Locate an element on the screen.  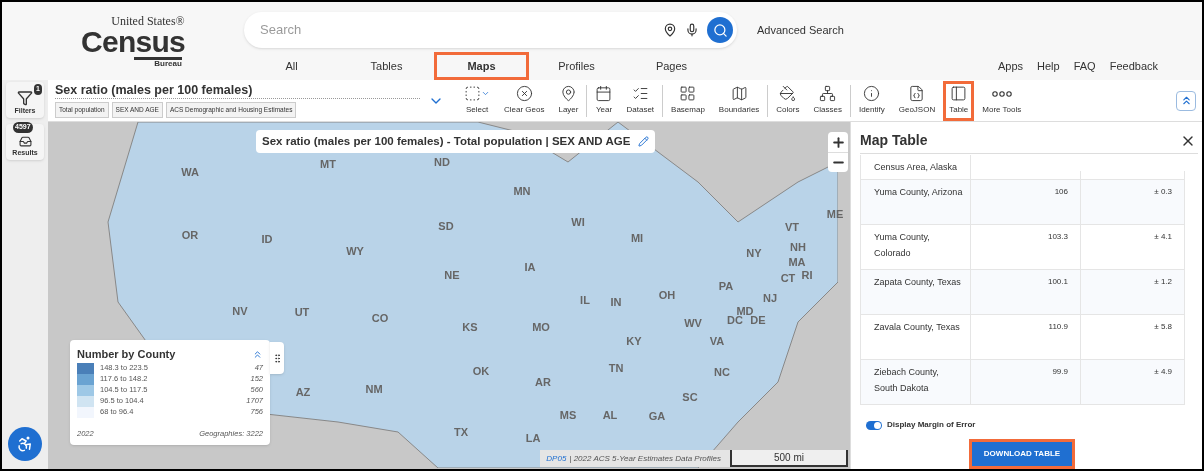
state-label: ND is located at coordinates (442, 162).